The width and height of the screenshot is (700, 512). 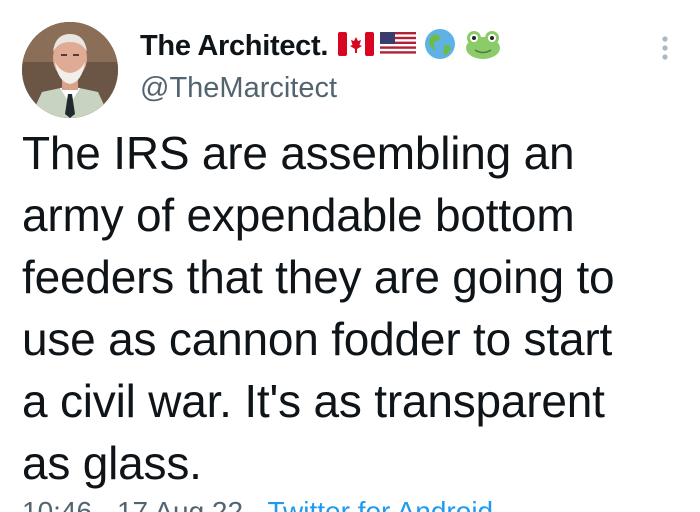 I want to click on tweet-meta: 10:46 · 17 Aug 22 · Twitter for Android, so click(x=257, y=504).